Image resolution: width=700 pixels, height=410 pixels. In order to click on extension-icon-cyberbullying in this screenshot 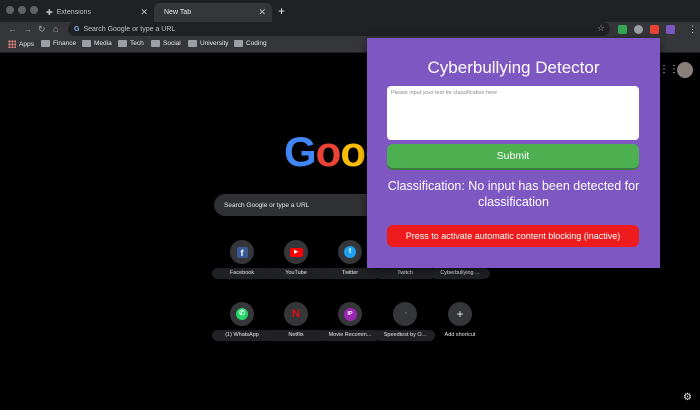, I will do `click(670, 29)`.